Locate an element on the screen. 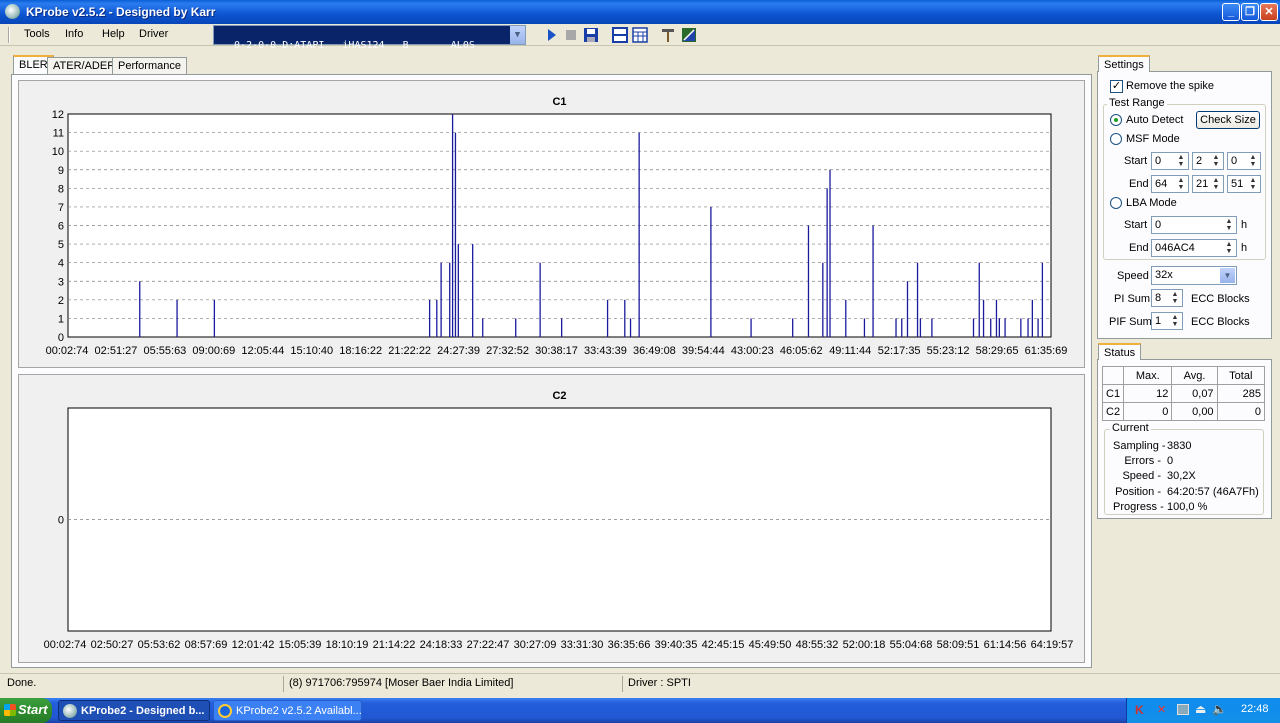 Image resolution: width=1280 pixels, height=723 pixels. msf-end-frame-spinner: 51 ▲ ▼ is located at coordinates (1244, 184).